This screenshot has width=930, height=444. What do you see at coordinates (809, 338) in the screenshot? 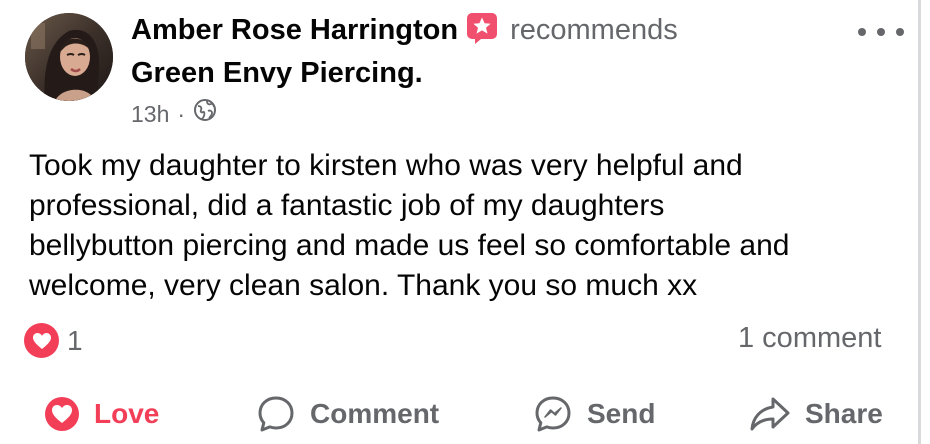
I see `comment-count: 1 comment` at bounding box center [809, 338].